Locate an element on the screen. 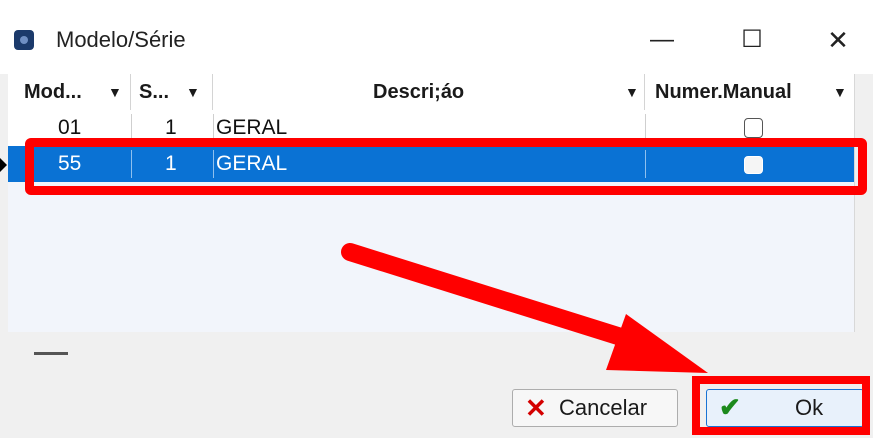 Image resolution: width=873 pixels, height=438 pixels. cancel-label: Cancelar is located at coordinates (603, 407).